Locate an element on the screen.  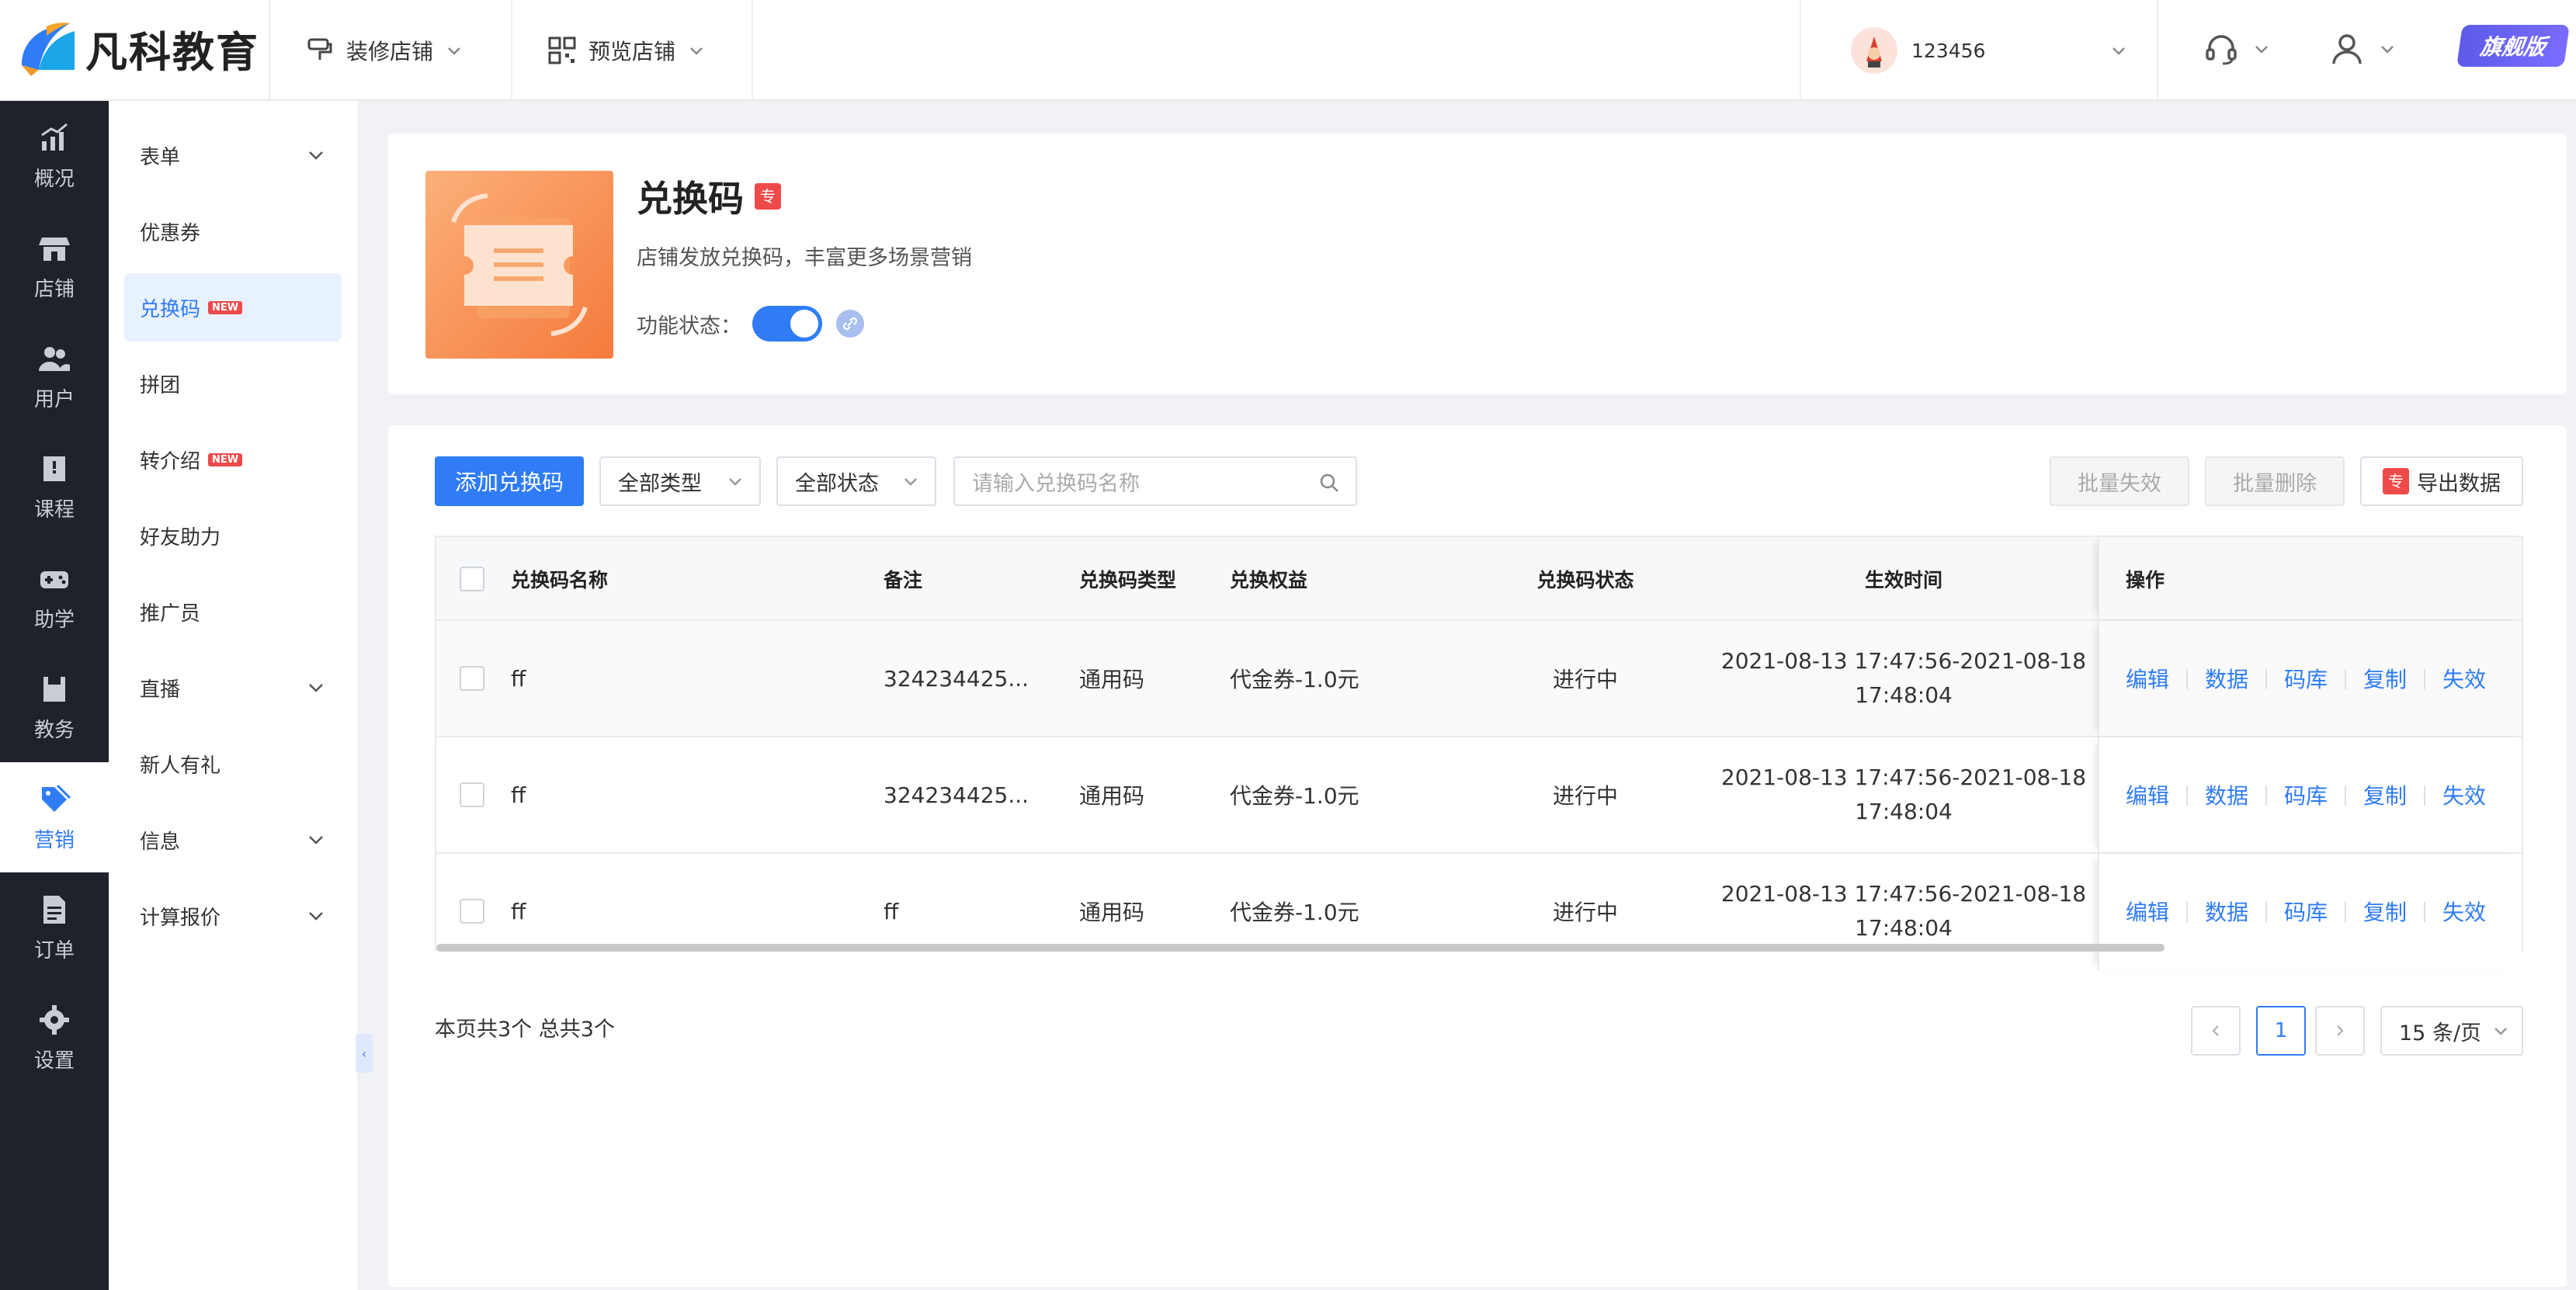
prev-page-button is located at coordinates (2216, 1031).